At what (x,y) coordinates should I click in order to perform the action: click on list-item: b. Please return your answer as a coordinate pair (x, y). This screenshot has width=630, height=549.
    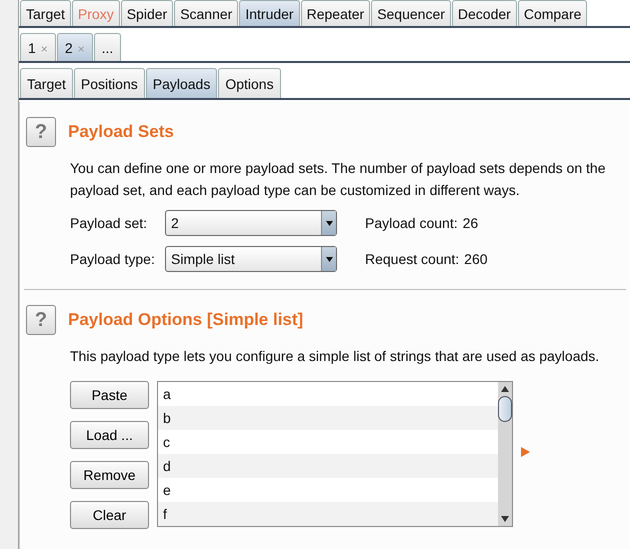
    Looking at the image, I should click on (328, 418).